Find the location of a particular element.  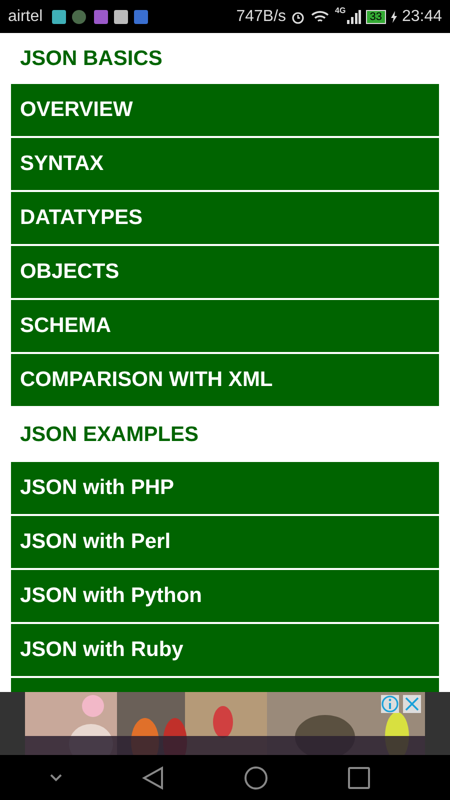

menu-item: JSON with Perl is located at coordinates (225, 542).